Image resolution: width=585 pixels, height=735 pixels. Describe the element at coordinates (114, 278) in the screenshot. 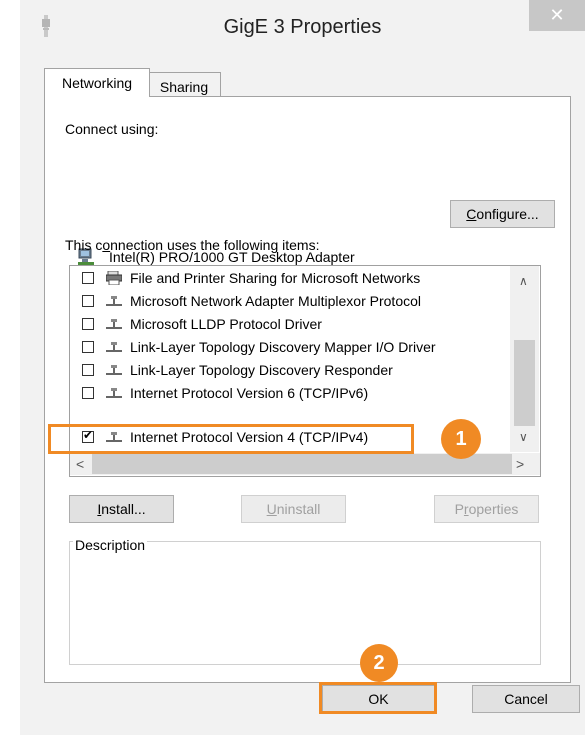

I see `printer-icon` at that location.